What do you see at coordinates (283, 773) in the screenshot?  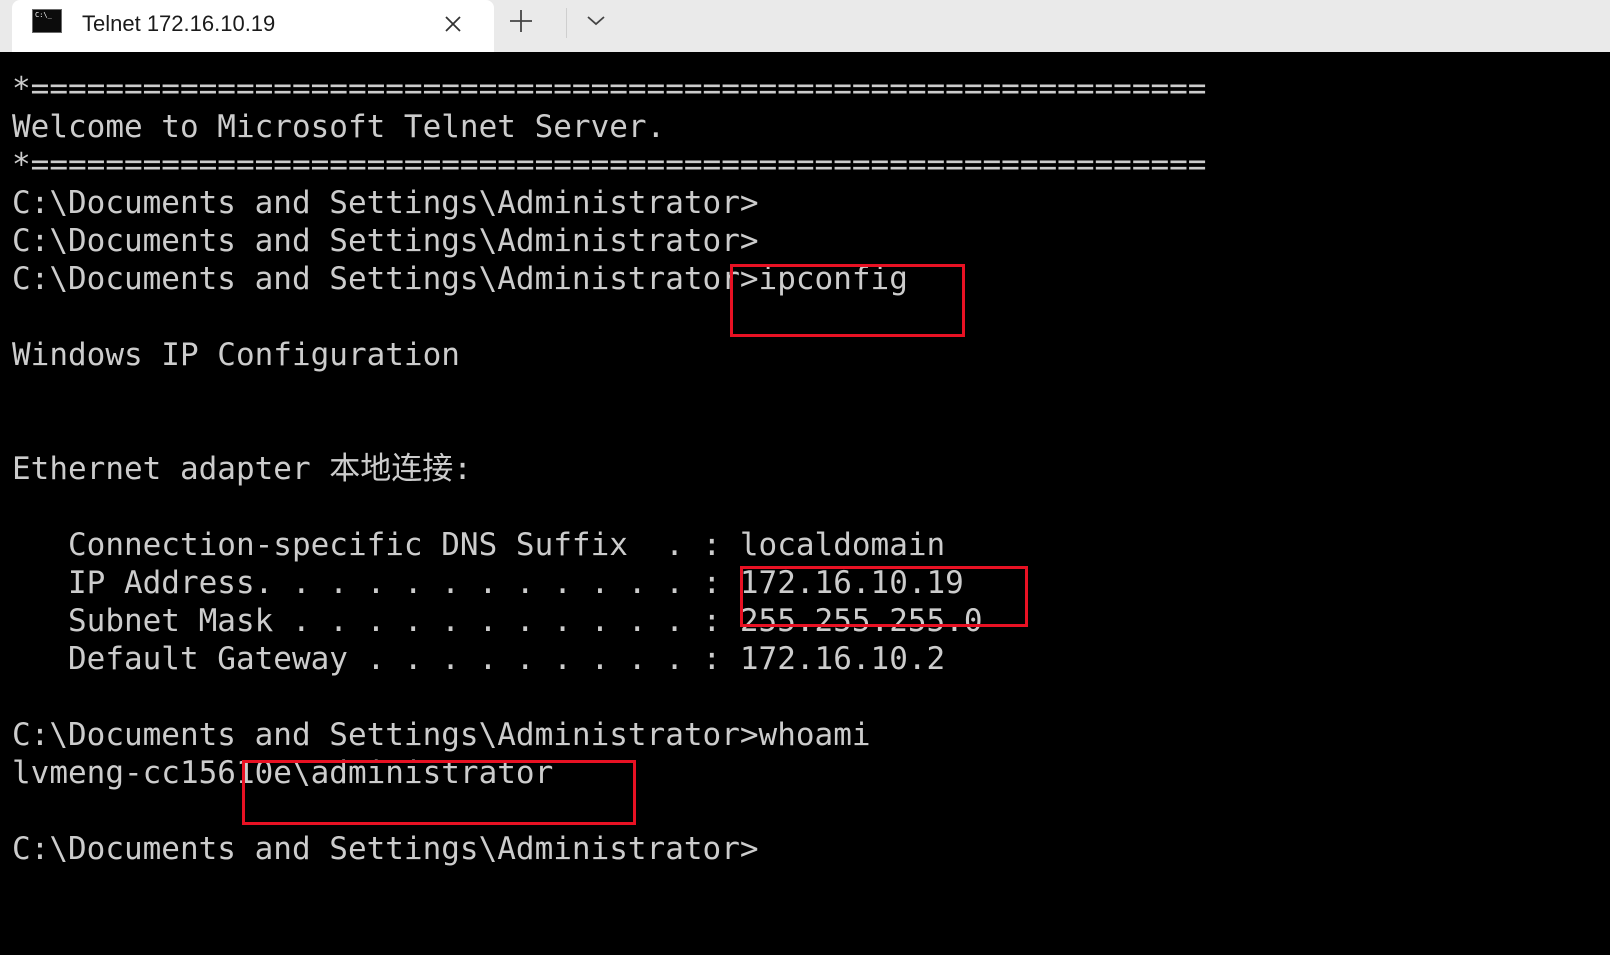 I see `terminal-line: lvmeng-cc15610e\administrator` at bounding box center [283, 773].